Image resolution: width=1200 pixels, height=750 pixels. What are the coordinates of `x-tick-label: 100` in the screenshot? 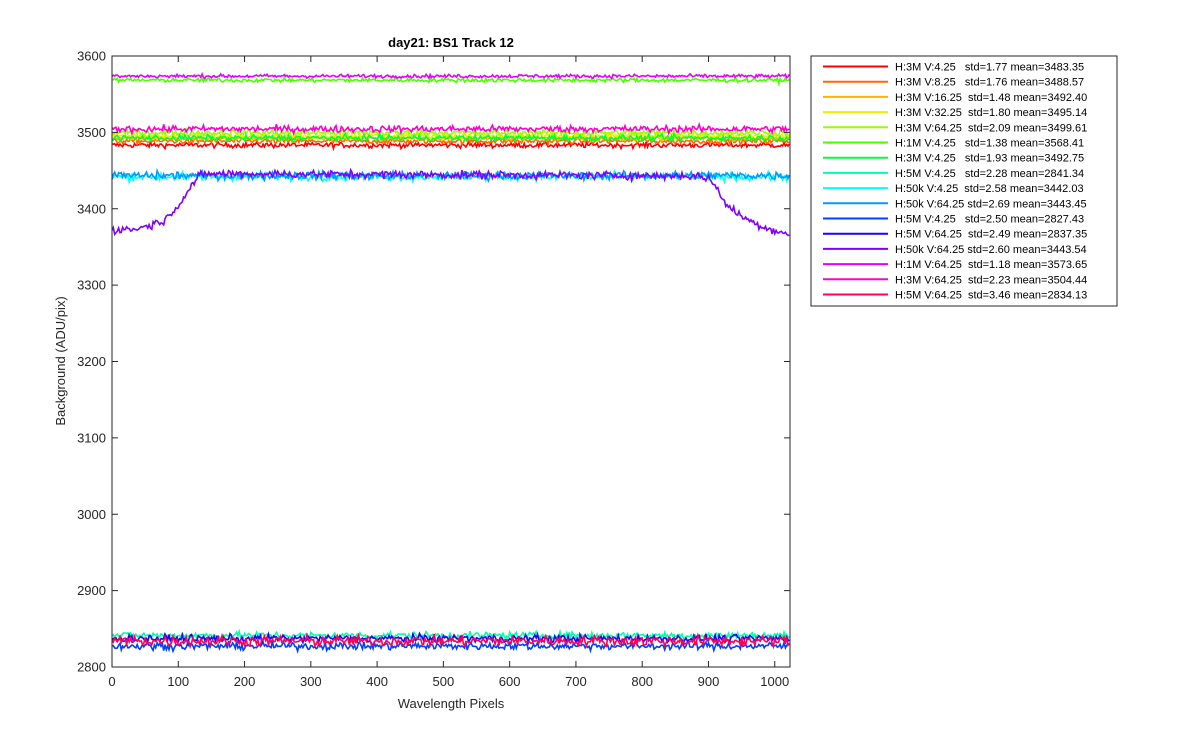 It's located at (178, 681).